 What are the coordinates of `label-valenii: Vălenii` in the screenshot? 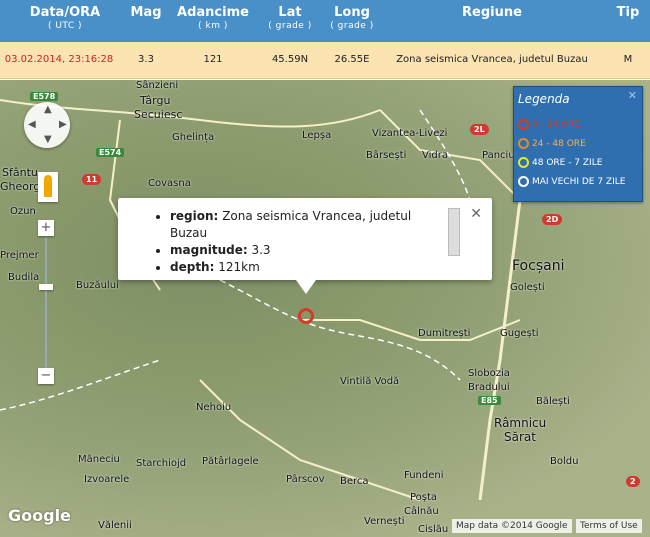 It's located at (115, 525).